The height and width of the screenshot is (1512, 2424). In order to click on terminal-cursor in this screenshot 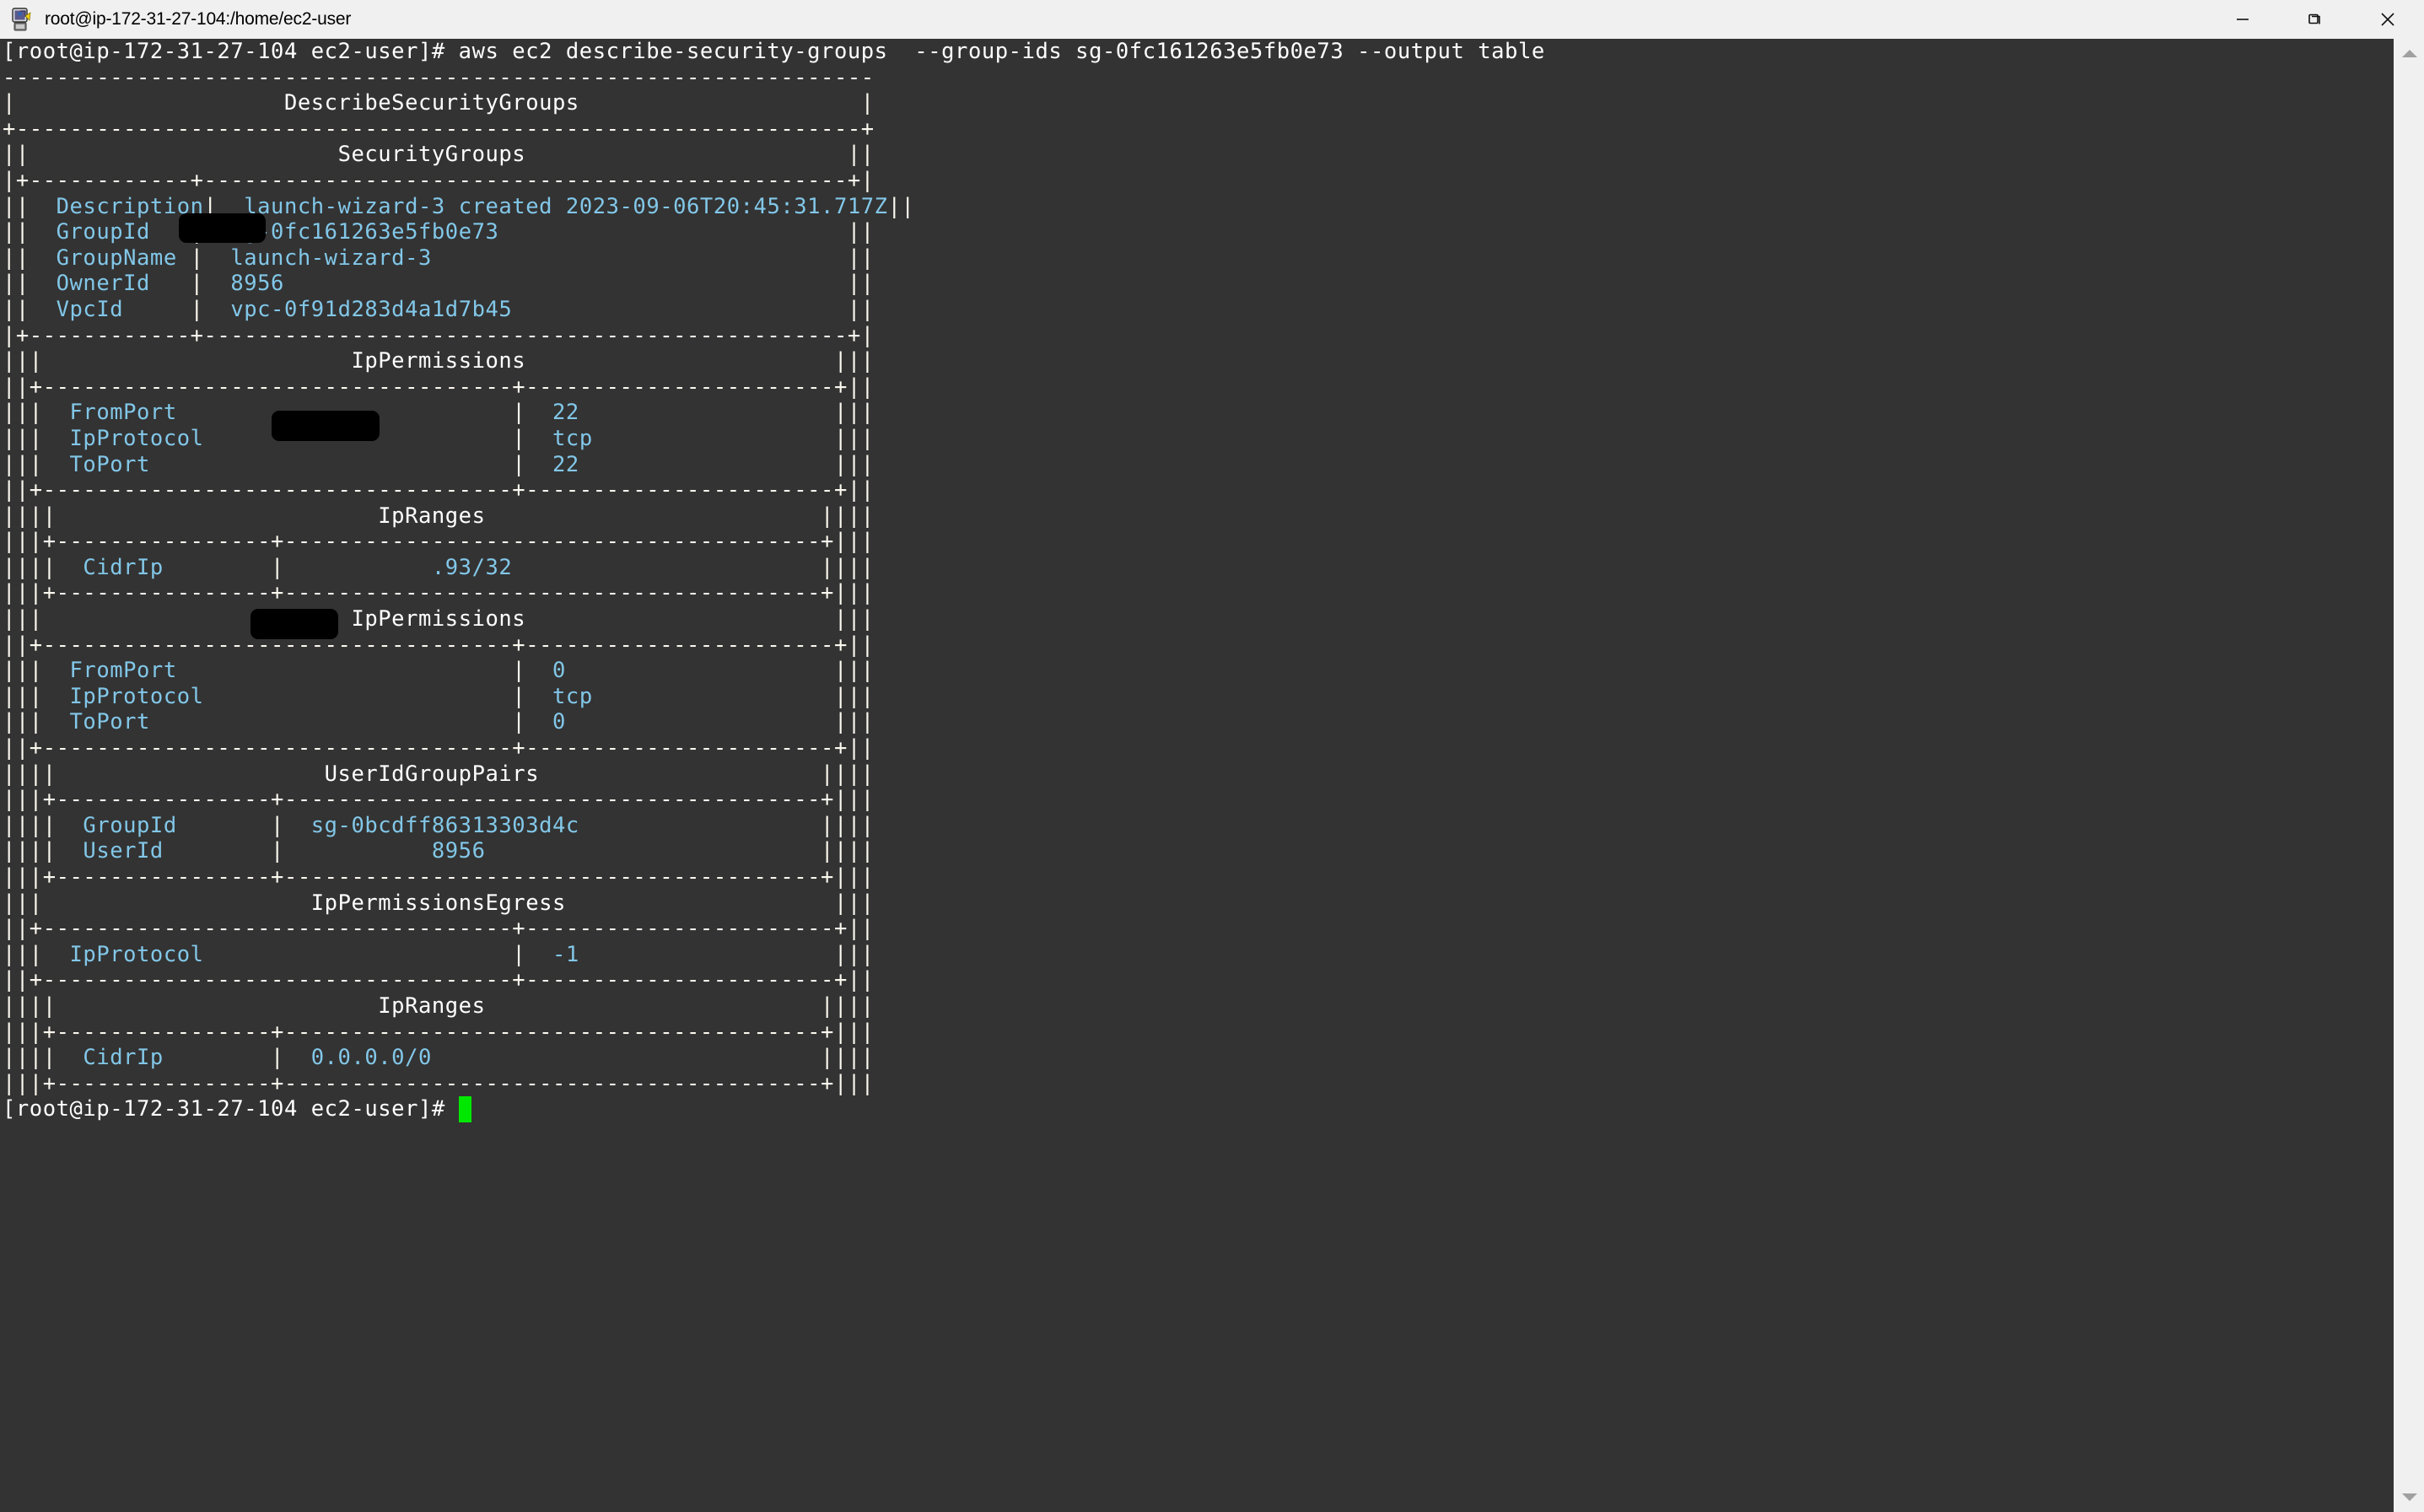, I will do `click(465, 1109)`.